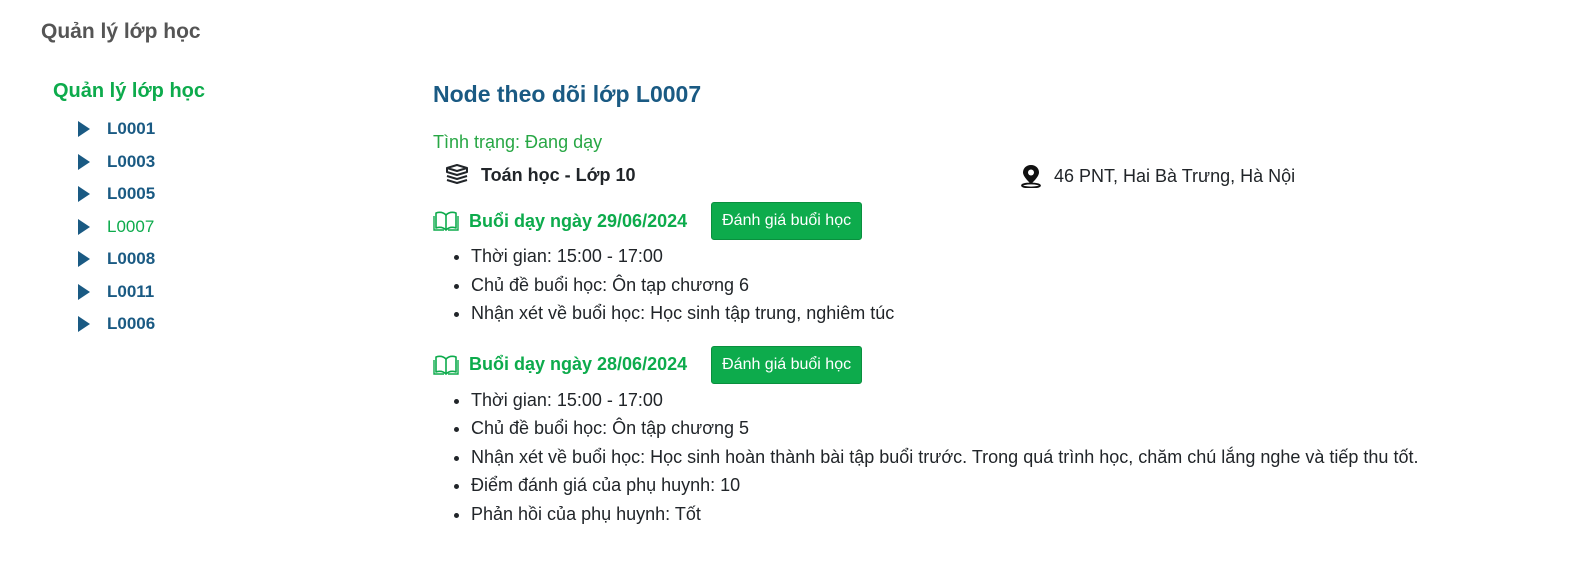 Image resolution: width=1585 pixels, height=584 pixels. I want to click on books-icon, so click(457, 175).